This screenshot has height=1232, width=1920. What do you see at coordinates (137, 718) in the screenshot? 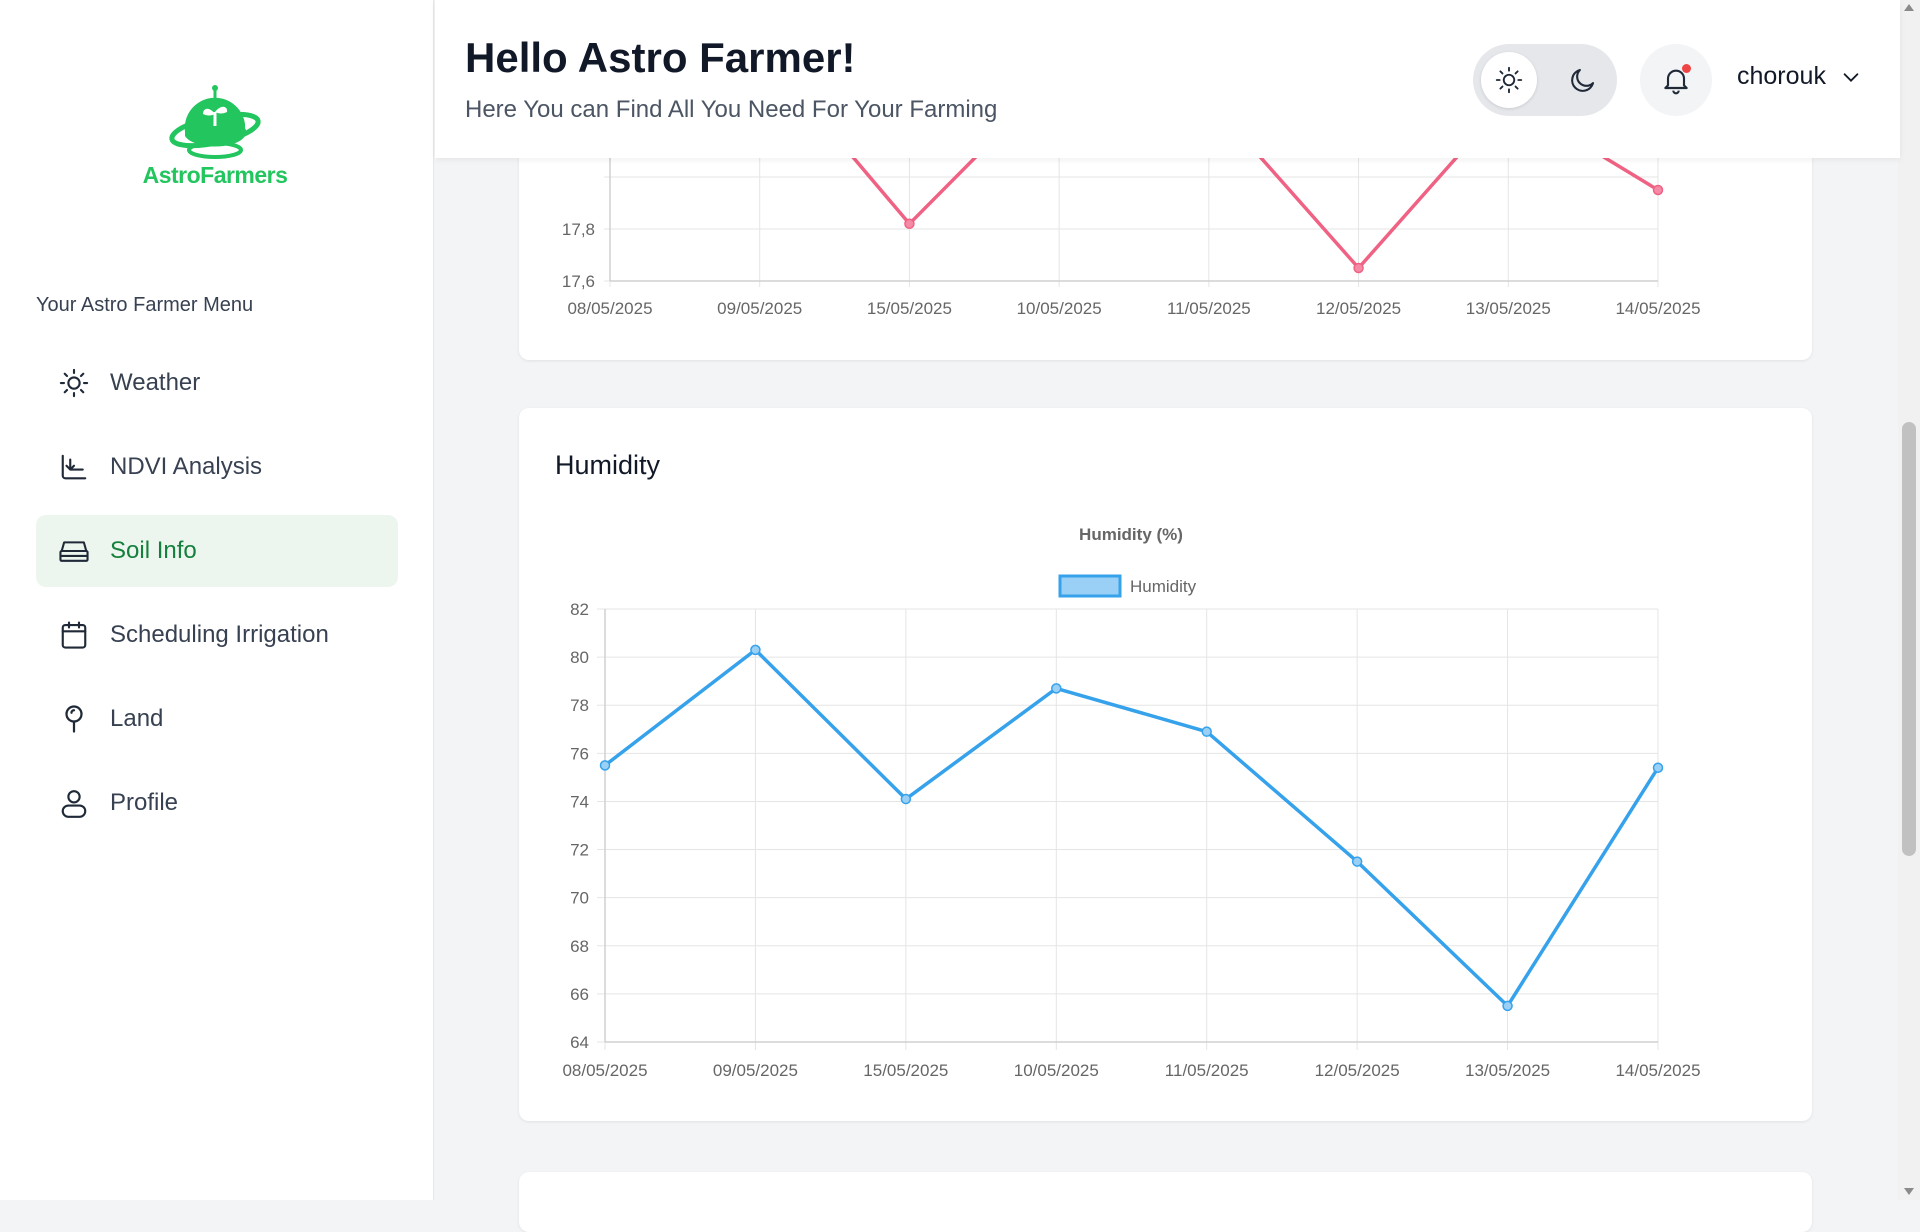
I see `sidebar-item-label: Land` at bounding box center [137, 718].